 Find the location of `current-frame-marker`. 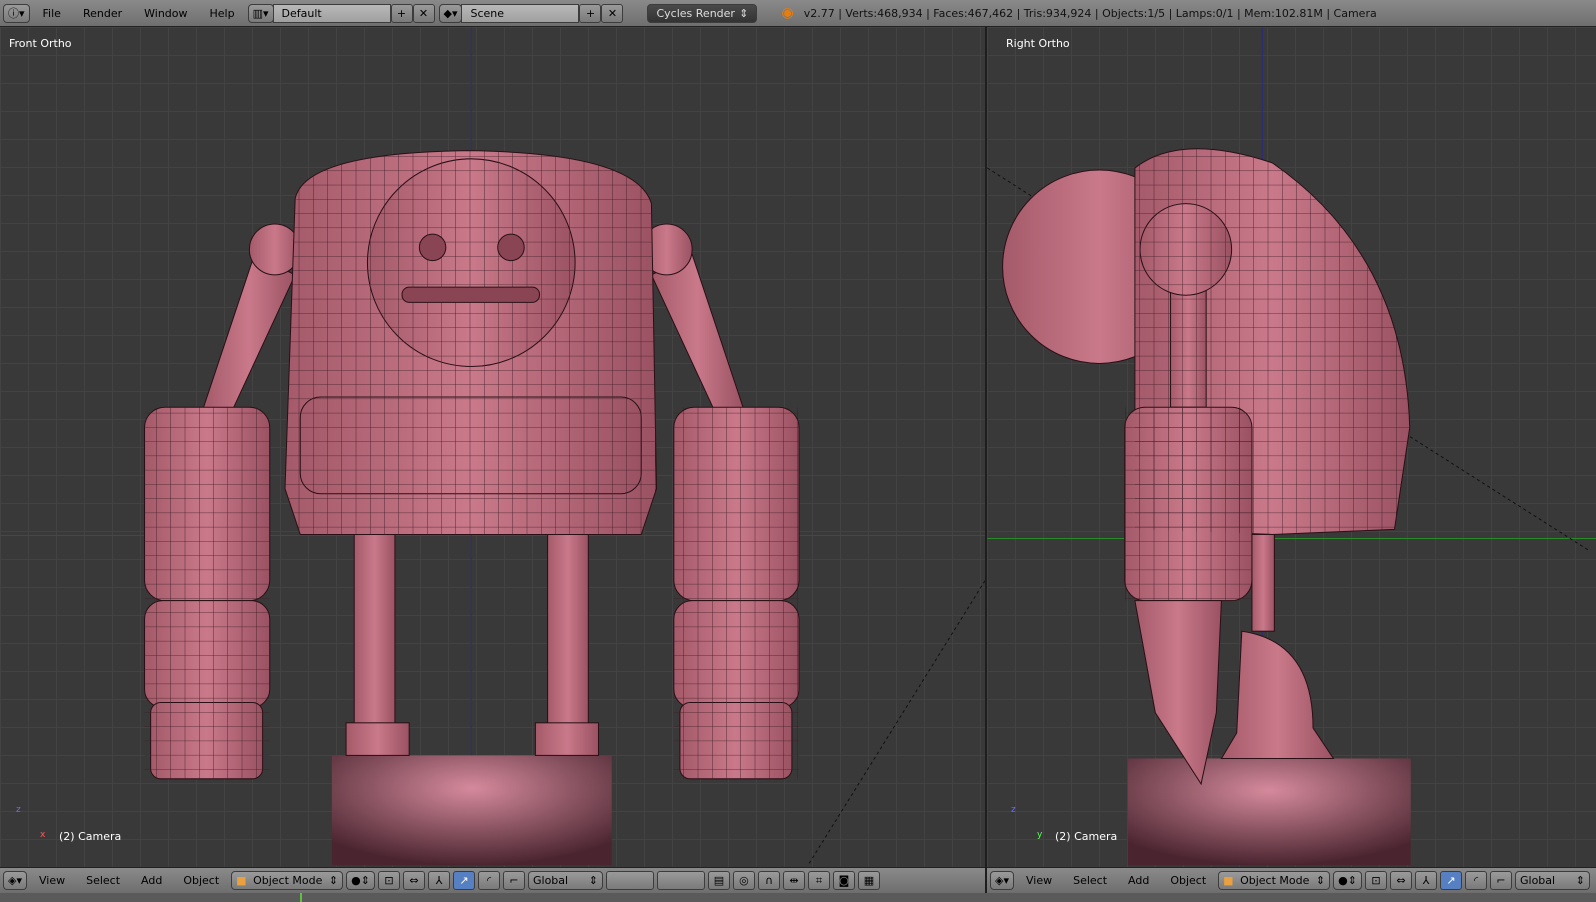

current-frame-marker is located at coordinates (301, 897).